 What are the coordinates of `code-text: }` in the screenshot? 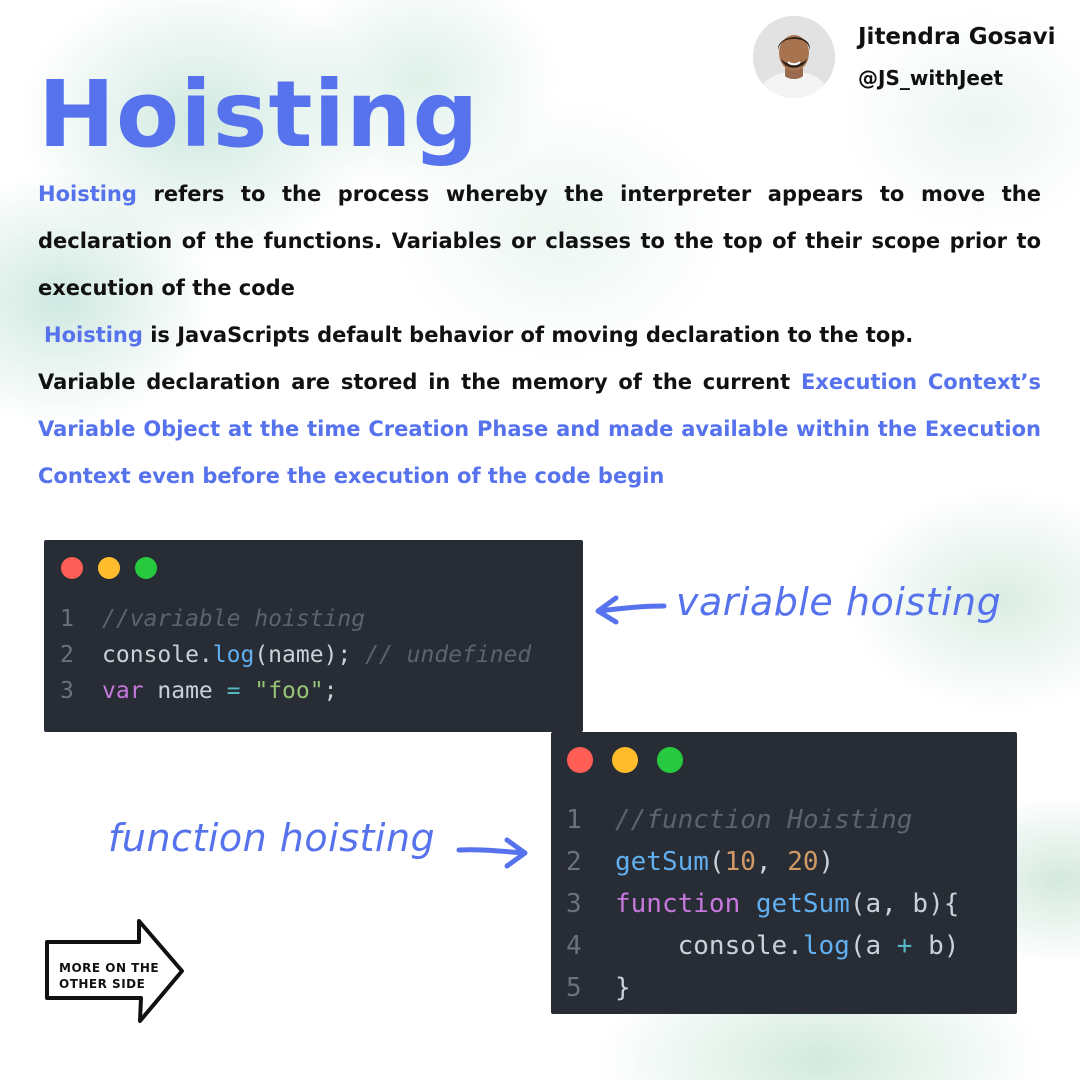 It's located at (623, 988).